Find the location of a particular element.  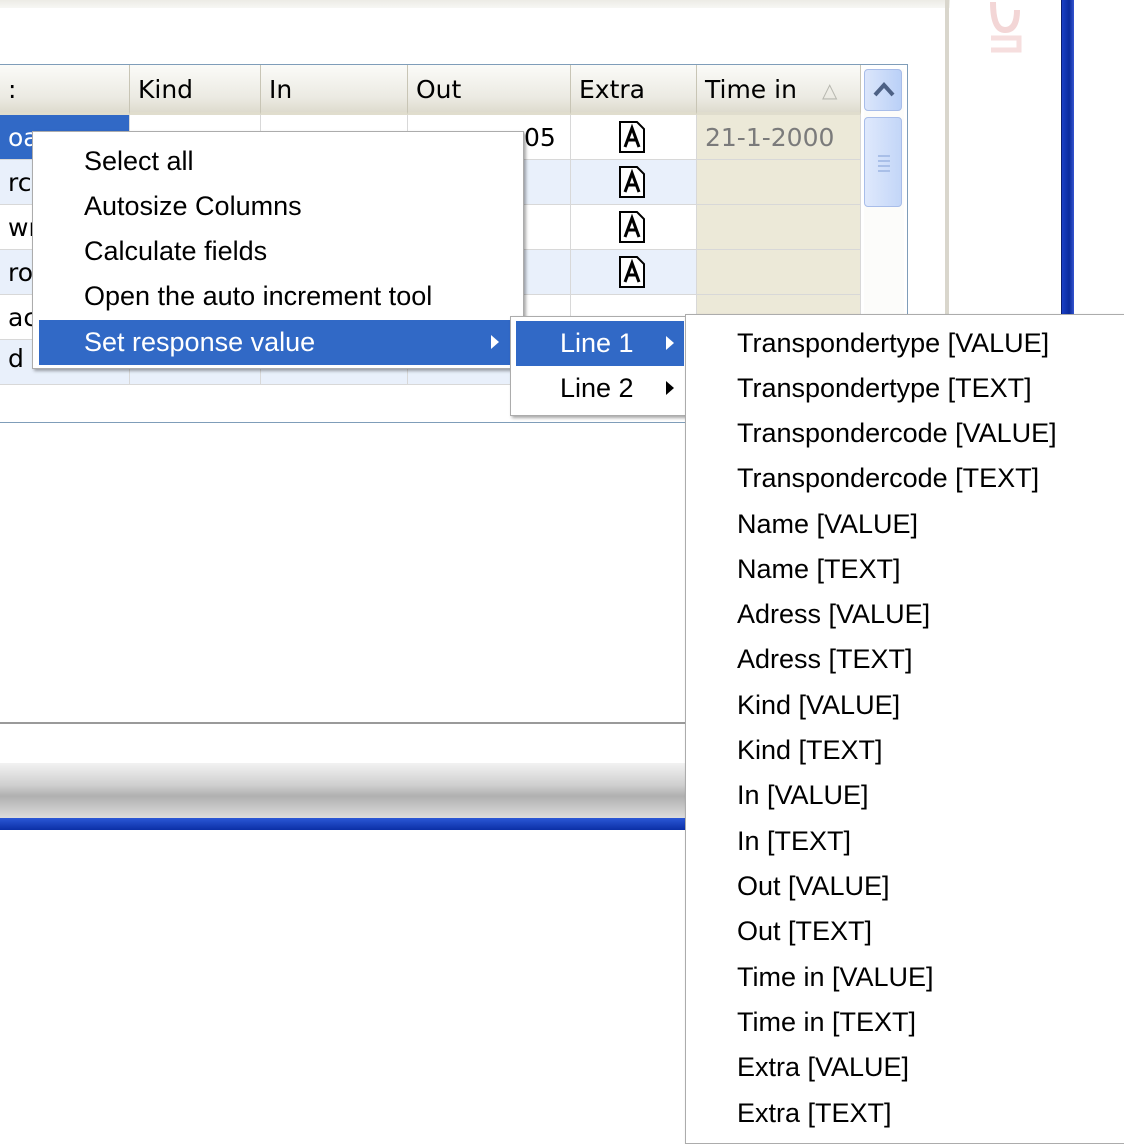

menu-item-line-1-label: Line 1 is located at coordinates (597, 343).